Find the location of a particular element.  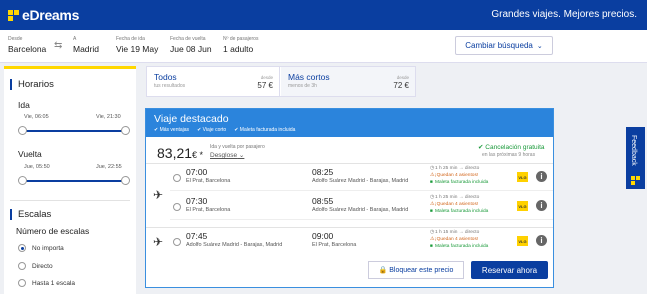

featured-title: Viaje destacado is located at coordinates (191, 119).